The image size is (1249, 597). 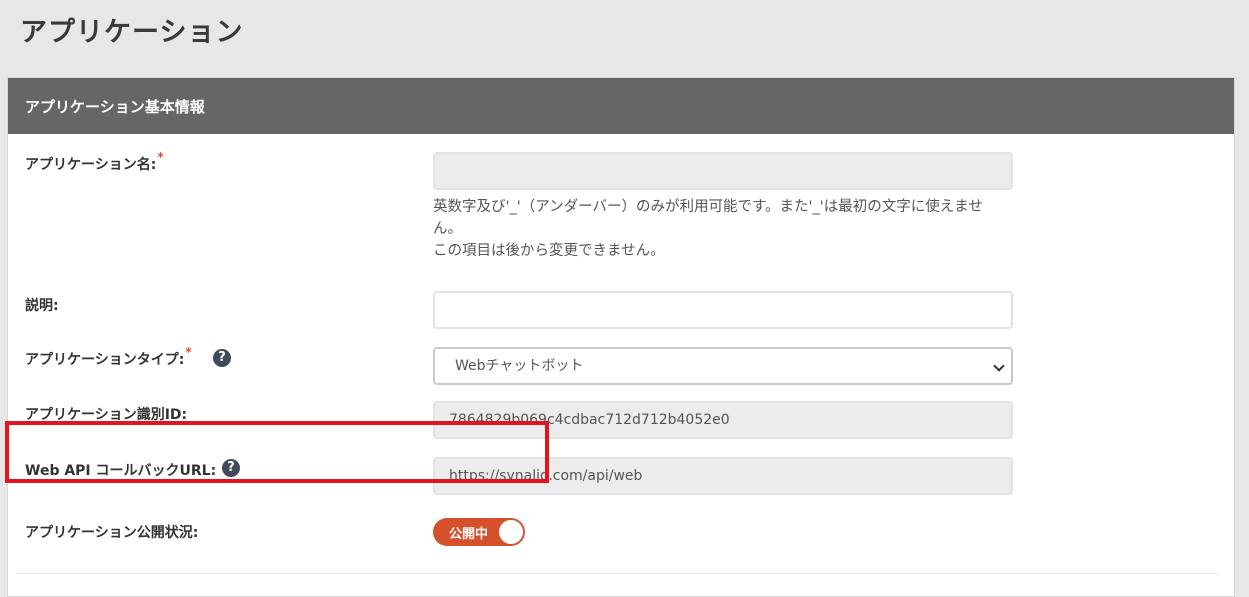 What do you see at coordinates (723, 310) in the screenshot?
I see `description-field` at bounding box center [723, 310].